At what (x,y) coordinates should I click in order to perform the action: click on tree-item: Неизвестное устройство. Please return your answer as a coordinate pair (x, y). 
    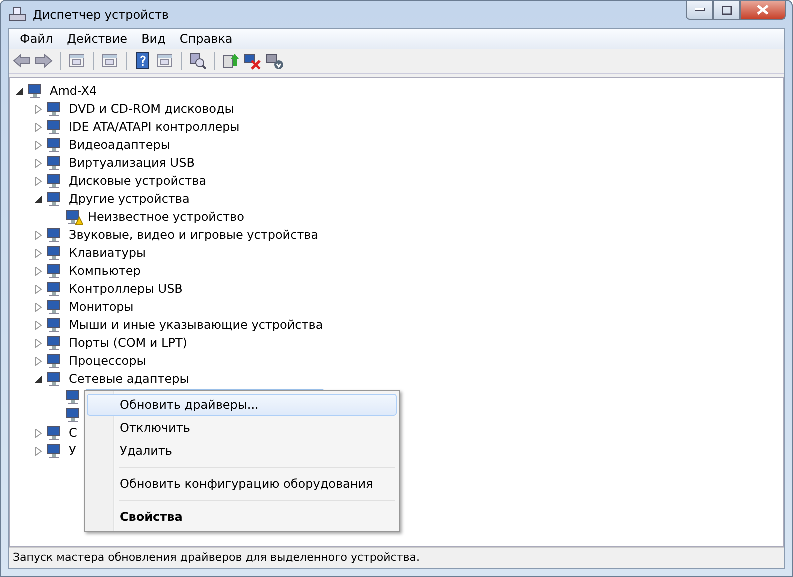
    Looking at the image, I should click on (166, 217).